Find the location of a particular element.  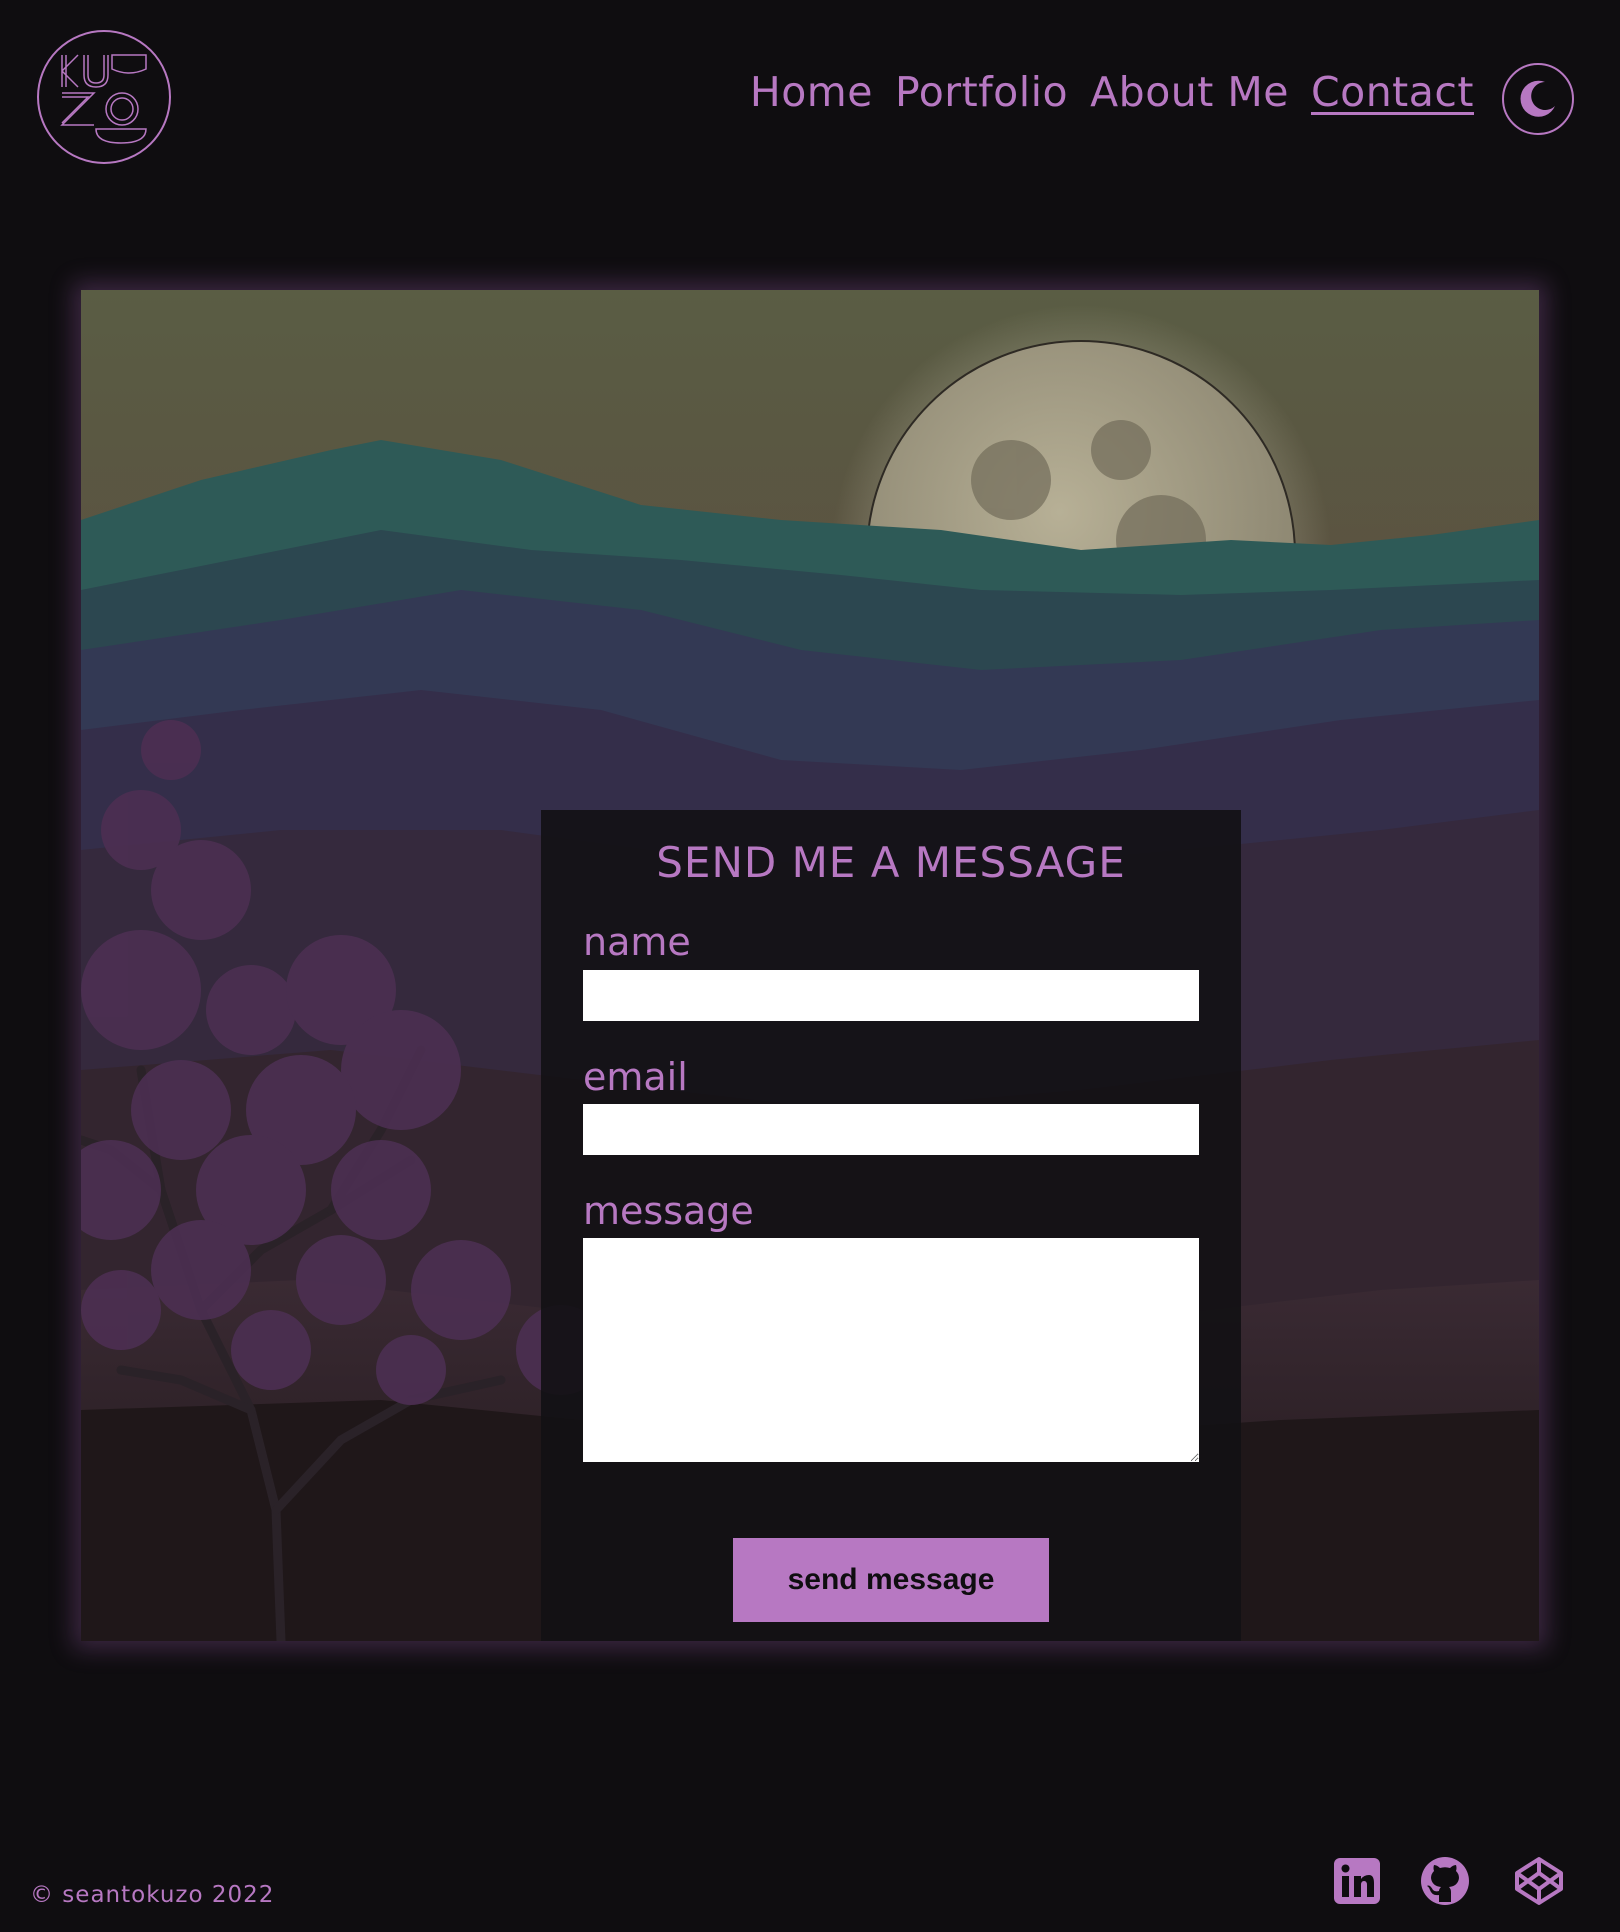

message-label: message is located at coordinates (668, 1211).